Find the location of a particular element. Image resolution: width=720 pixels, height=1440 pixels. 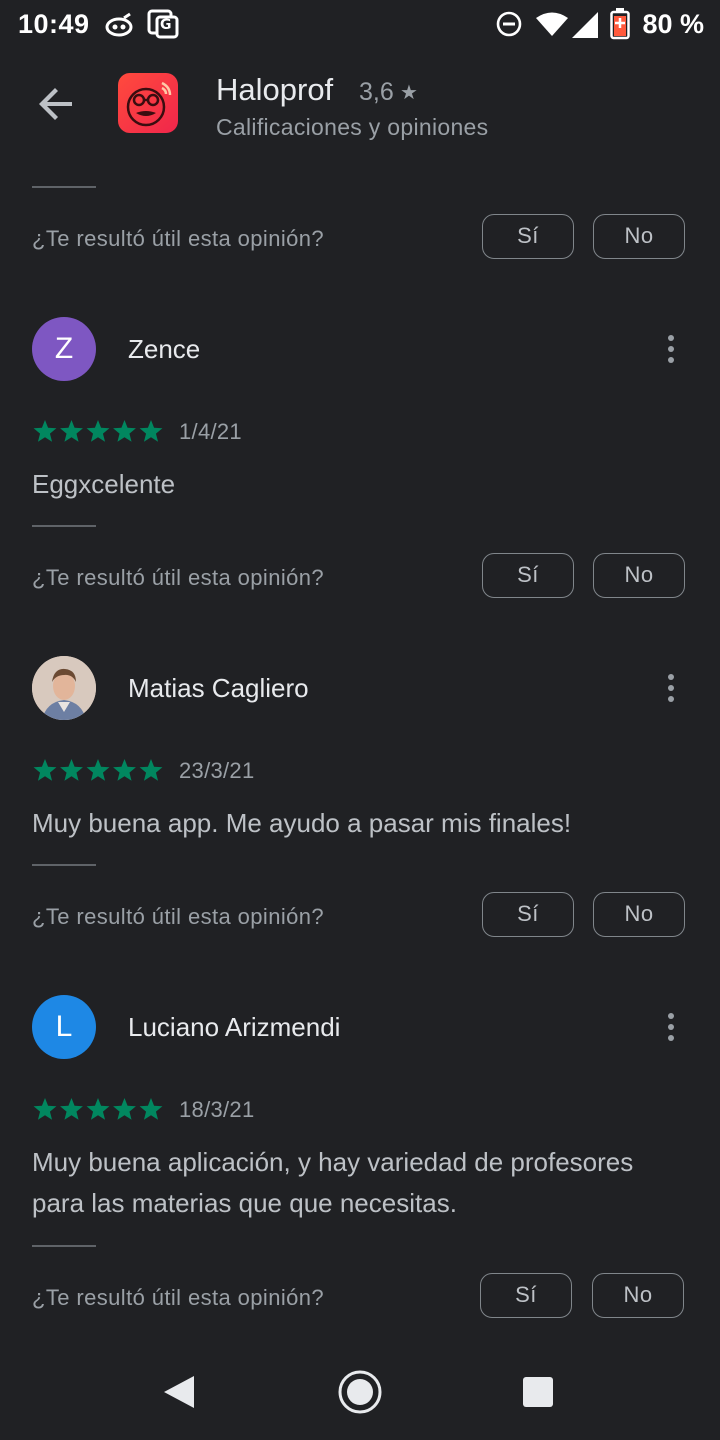

translate-icon: G is located at coordinates (163, 24).